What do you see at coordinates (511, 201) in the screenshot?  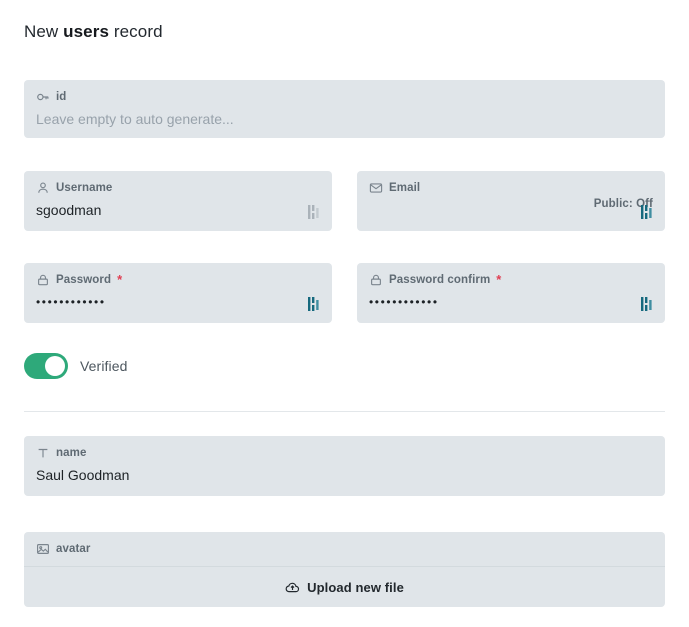 I see `field-email: Email Public: Off` at bounding box center [511, 201].